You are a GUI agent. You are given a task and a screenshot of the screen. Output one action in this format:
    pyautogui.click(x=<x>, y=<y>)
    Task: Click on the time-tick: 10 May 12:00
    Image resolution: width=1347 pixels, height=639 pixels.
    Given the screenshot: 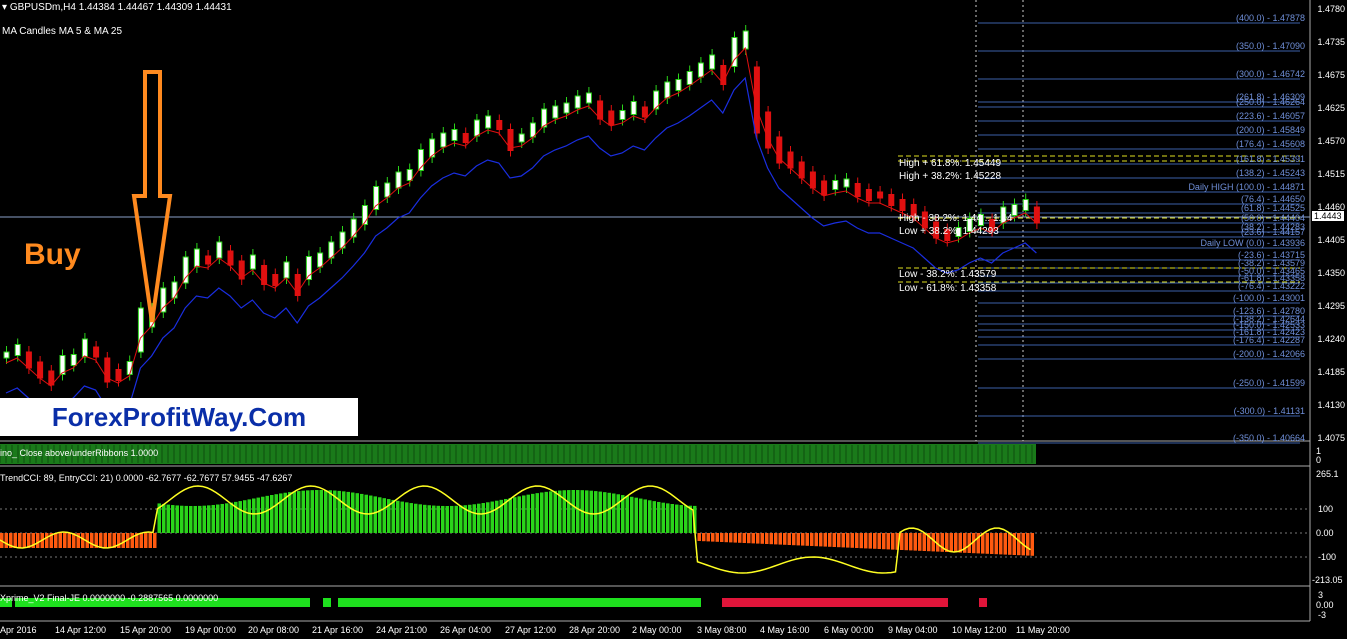 What is the action you would take?
    pyautogui.click(x=979, y=630)
    